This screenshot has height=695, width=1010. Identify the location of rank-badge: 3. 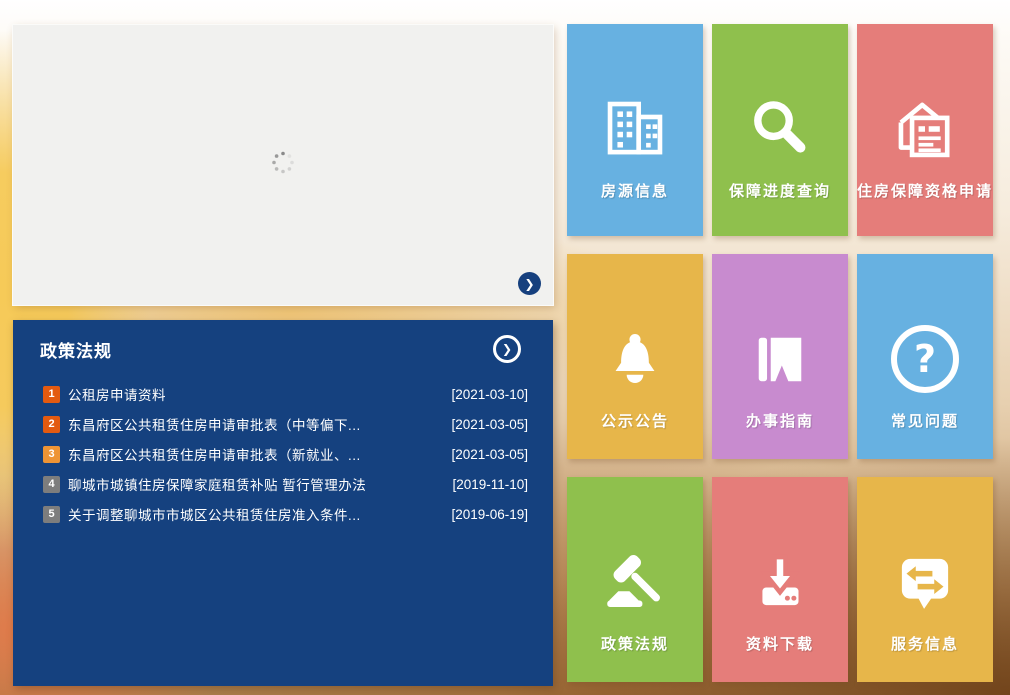
(51, 454).